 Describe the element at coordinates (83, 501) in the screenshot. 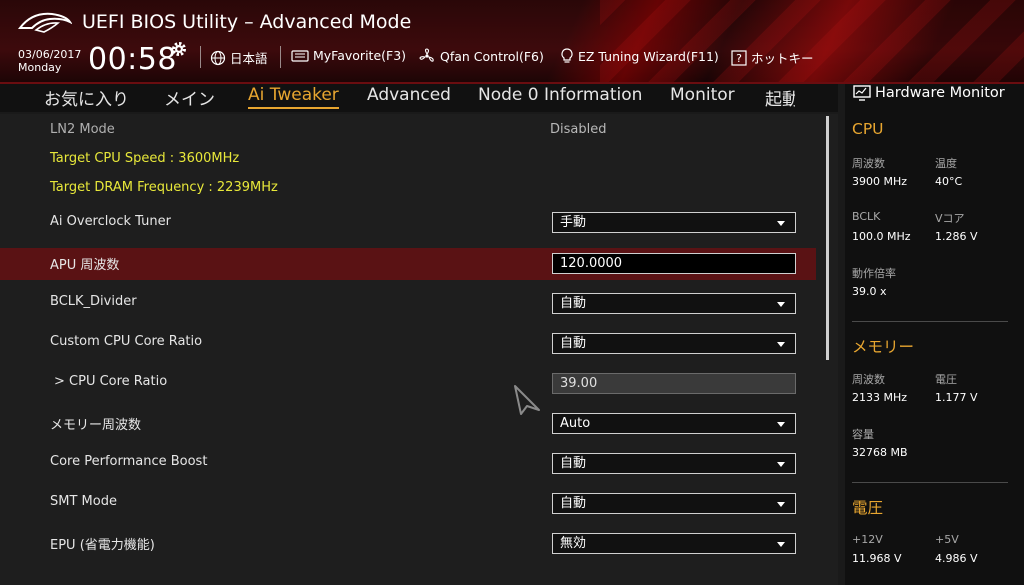

I see `setting-label: SMT Mode` at that location.